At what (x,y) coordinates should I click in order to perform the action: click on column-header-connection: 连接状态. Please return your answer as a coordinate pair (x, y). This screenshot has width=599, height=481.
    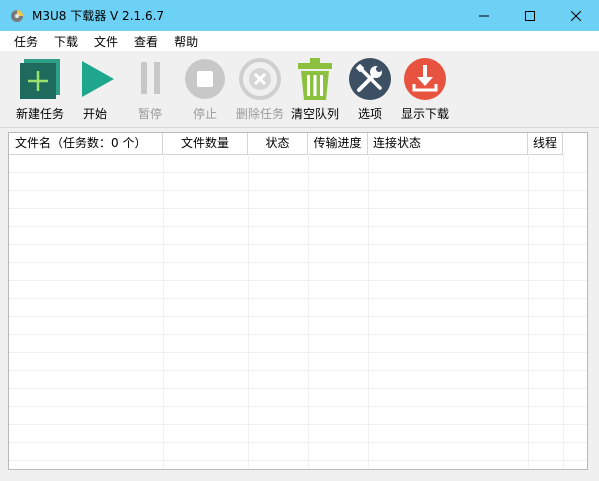
    Looking at the image, I should click on (448, 143).